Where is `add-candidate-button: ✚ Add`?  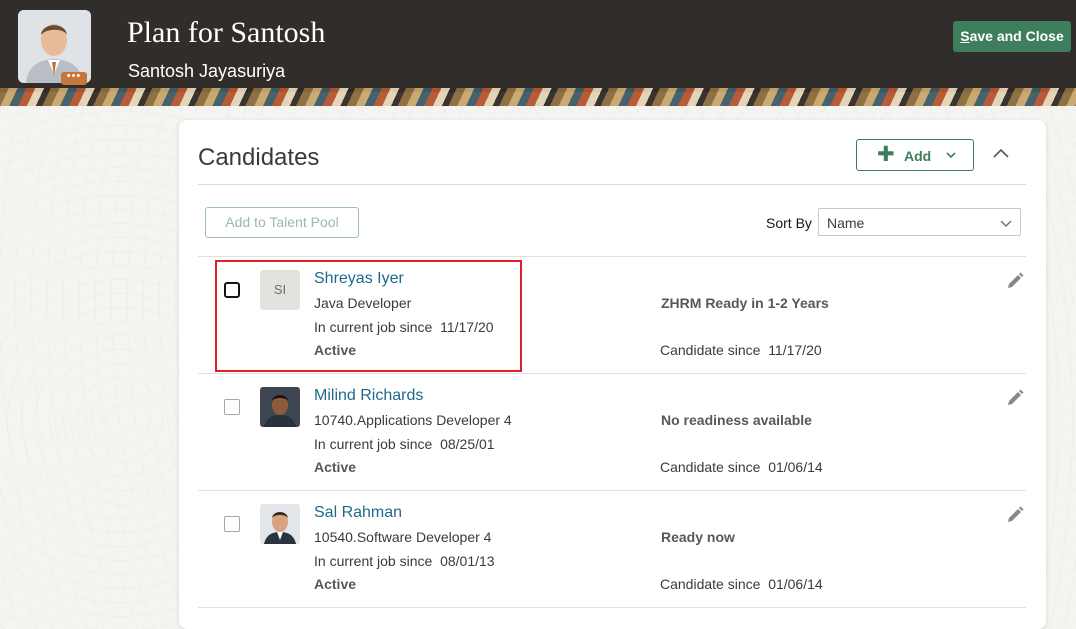 add-candidate-button: ✚ Add is located at coordinates (915, 155).